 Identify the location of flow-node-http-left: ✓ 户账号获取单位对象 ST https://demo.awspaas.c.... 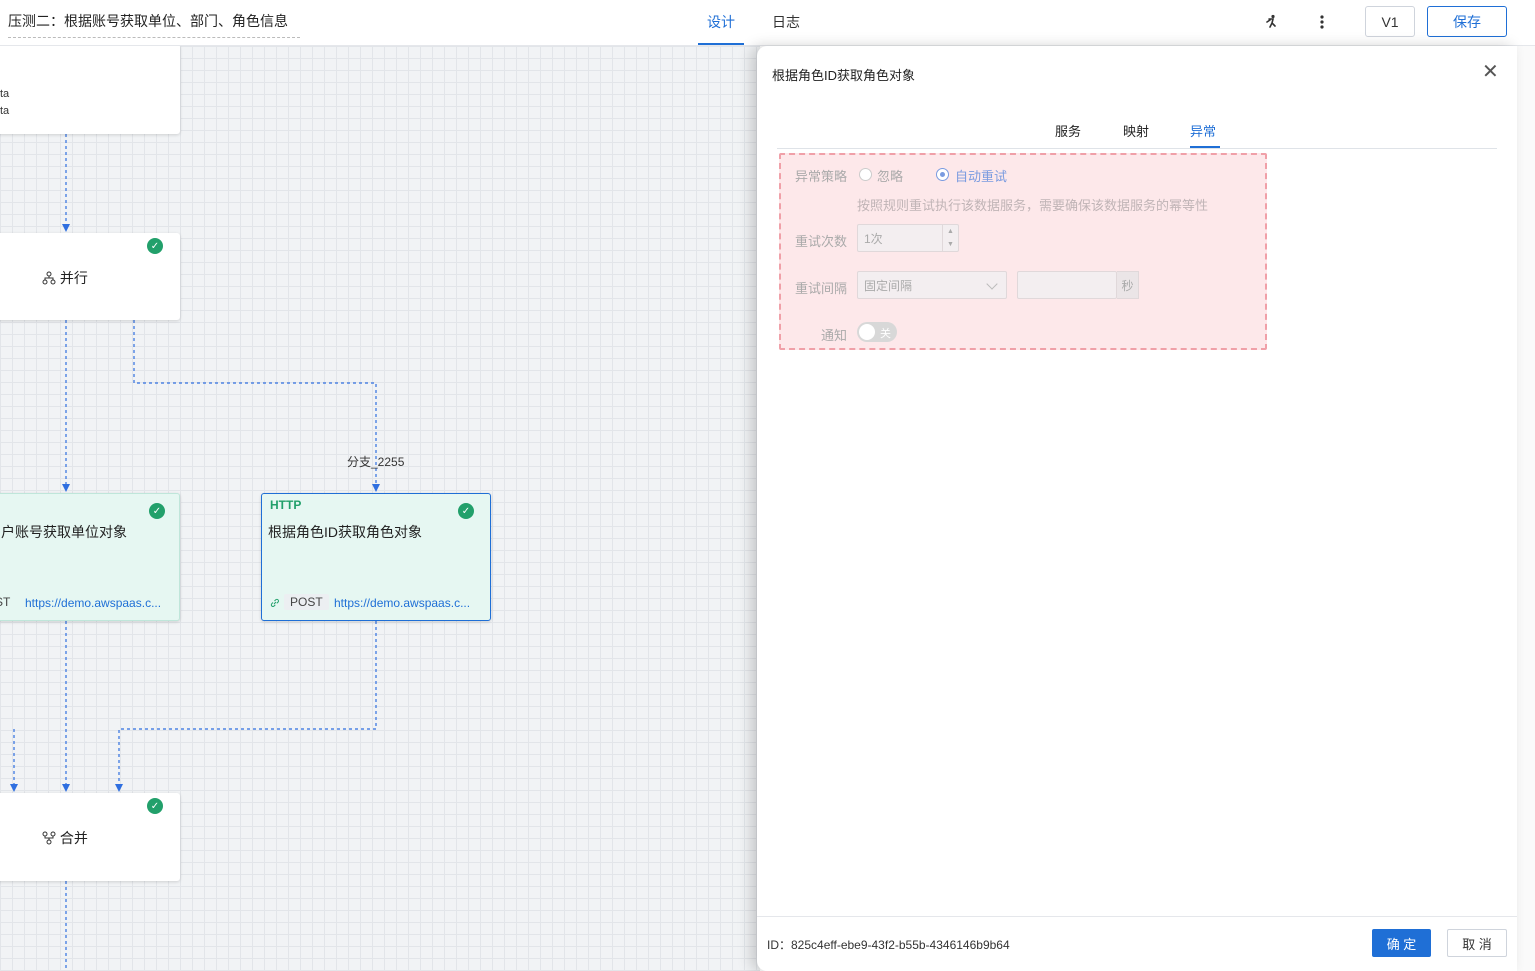
(90, 557).